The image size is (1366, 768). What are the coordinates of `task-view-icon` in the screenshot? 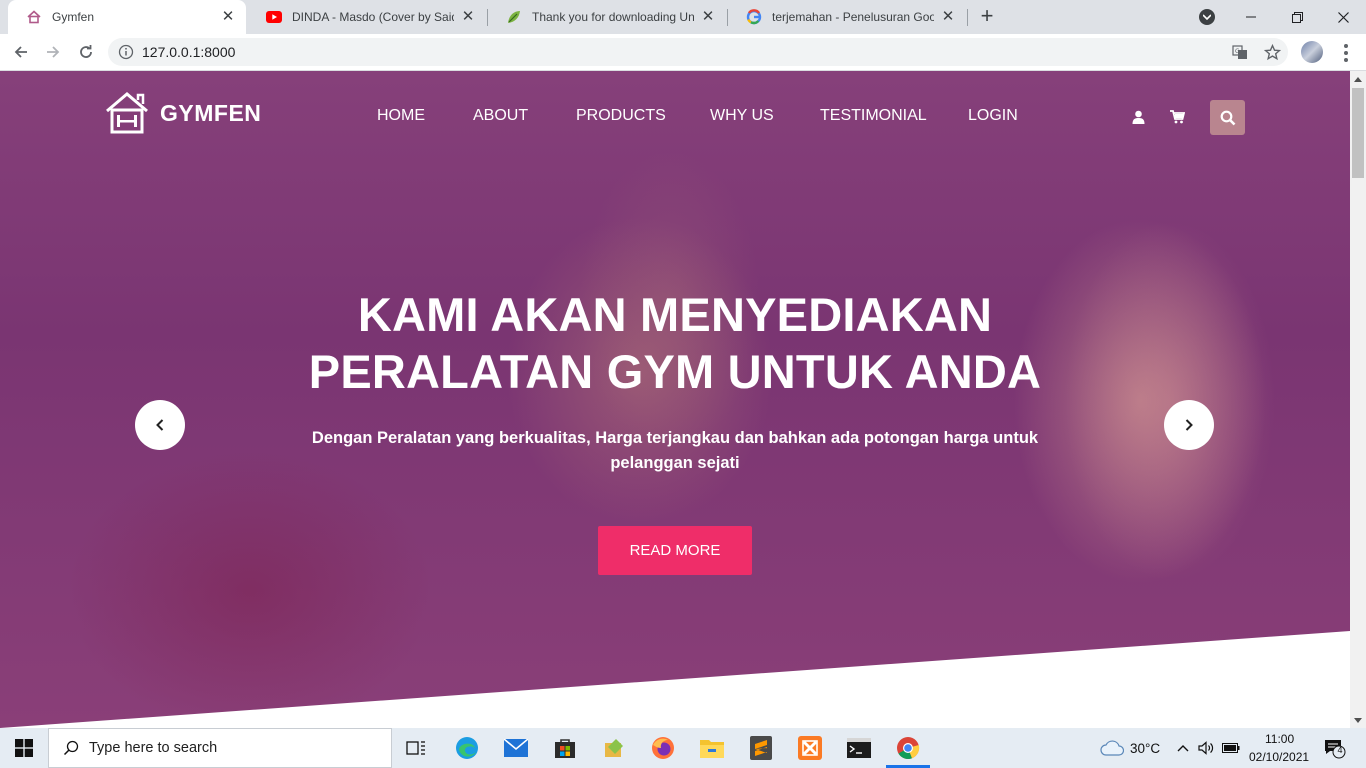 It's located at (416, 748).